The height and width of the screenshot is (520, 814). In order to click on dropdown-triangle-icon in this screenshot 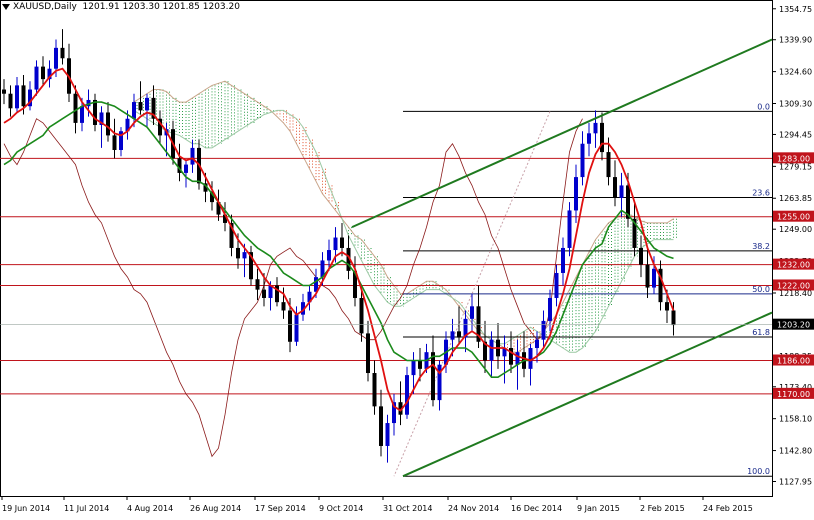, I will do `click(6, 6)`.